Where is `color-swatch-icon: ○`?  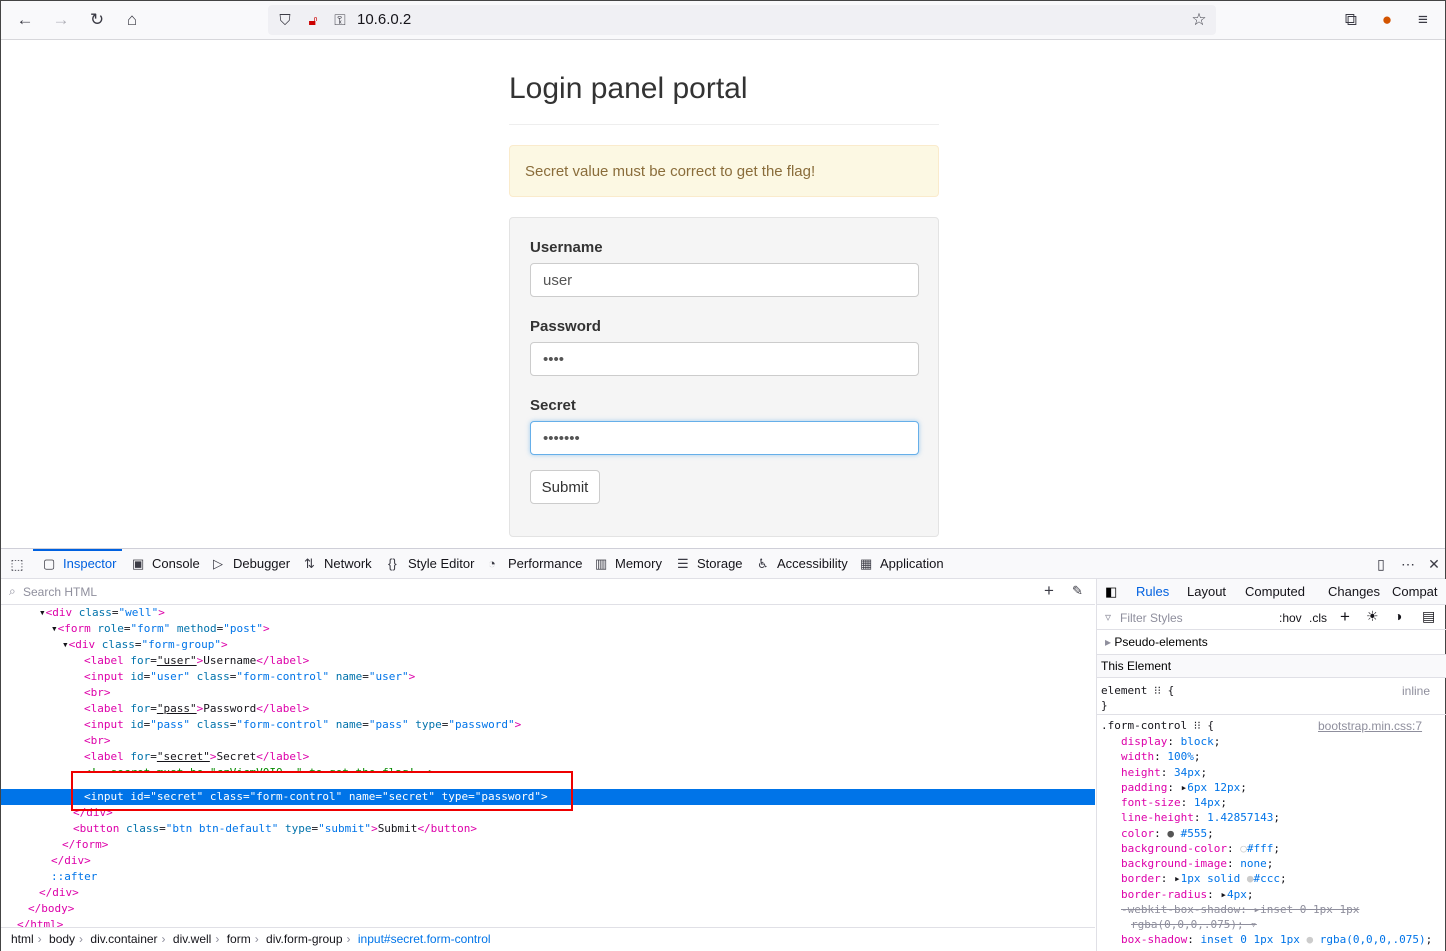
color-swatch-icon: ○ is located at coordinates (1243, 848).